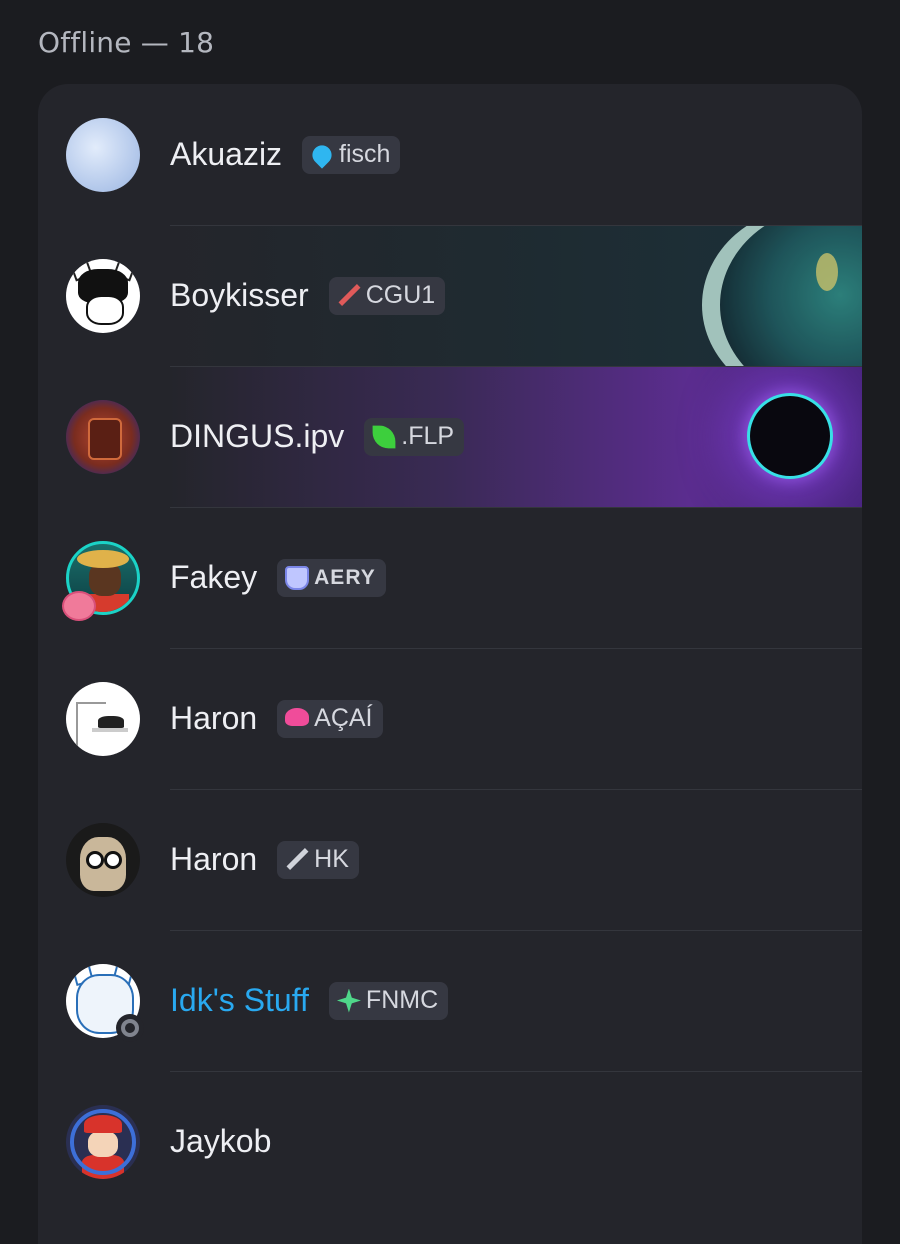 The height and width of the screenshot is (1244, 900). What do you see at coordinates (400, 295) in the screenshot?
I see `guild-tag-label: CGU1` at bounding box center [400, 295].